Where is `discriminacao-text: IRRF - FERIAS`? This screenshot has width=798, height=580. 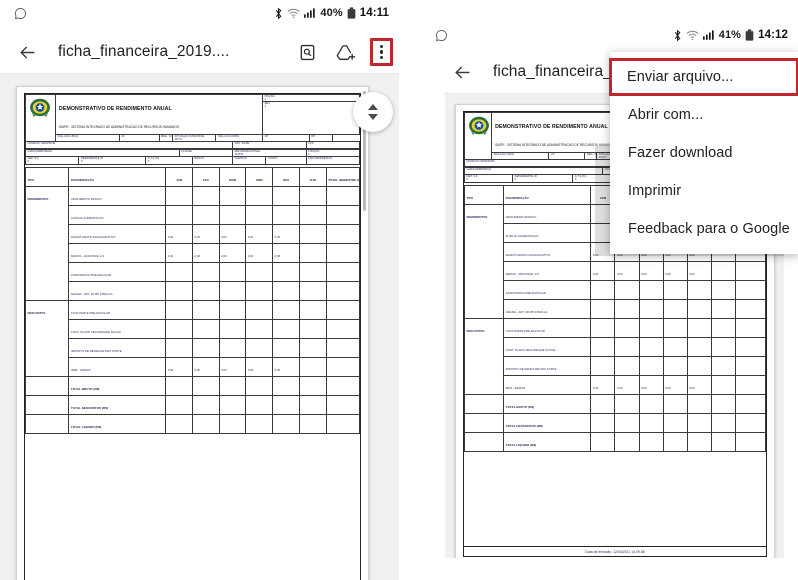 discriminacao-text: IRRF - FERIAS is located at coordinates (80, 369).